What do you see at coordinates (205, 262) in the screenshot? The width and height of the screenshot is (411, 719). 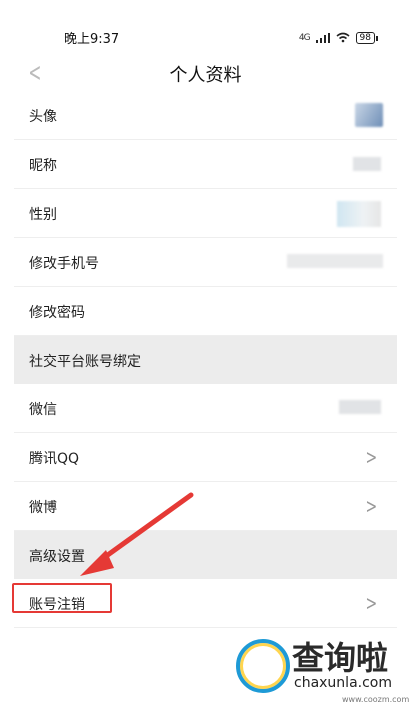 I see `row-change-phone: 修改手机号` at bounding box center [205, 262].